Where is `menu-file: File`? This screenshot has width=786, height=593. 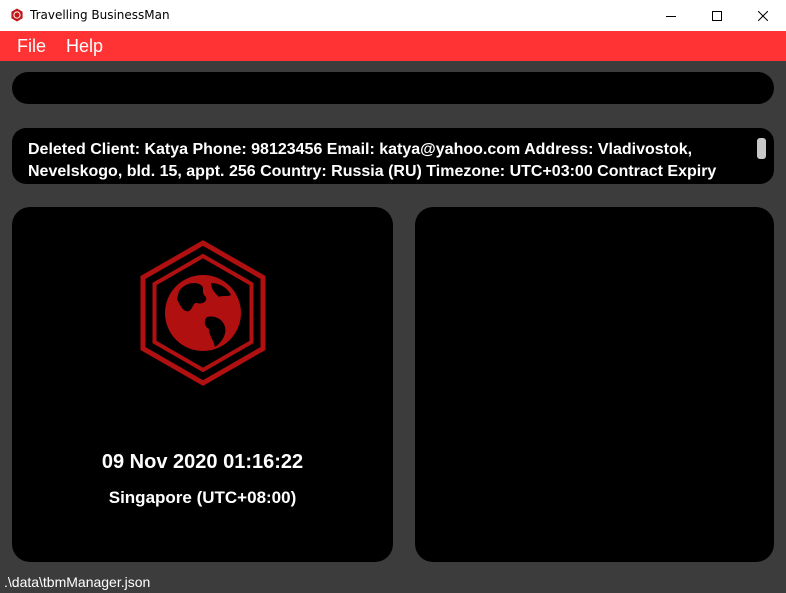 menu-file: File is located at coordinates (31, 46).